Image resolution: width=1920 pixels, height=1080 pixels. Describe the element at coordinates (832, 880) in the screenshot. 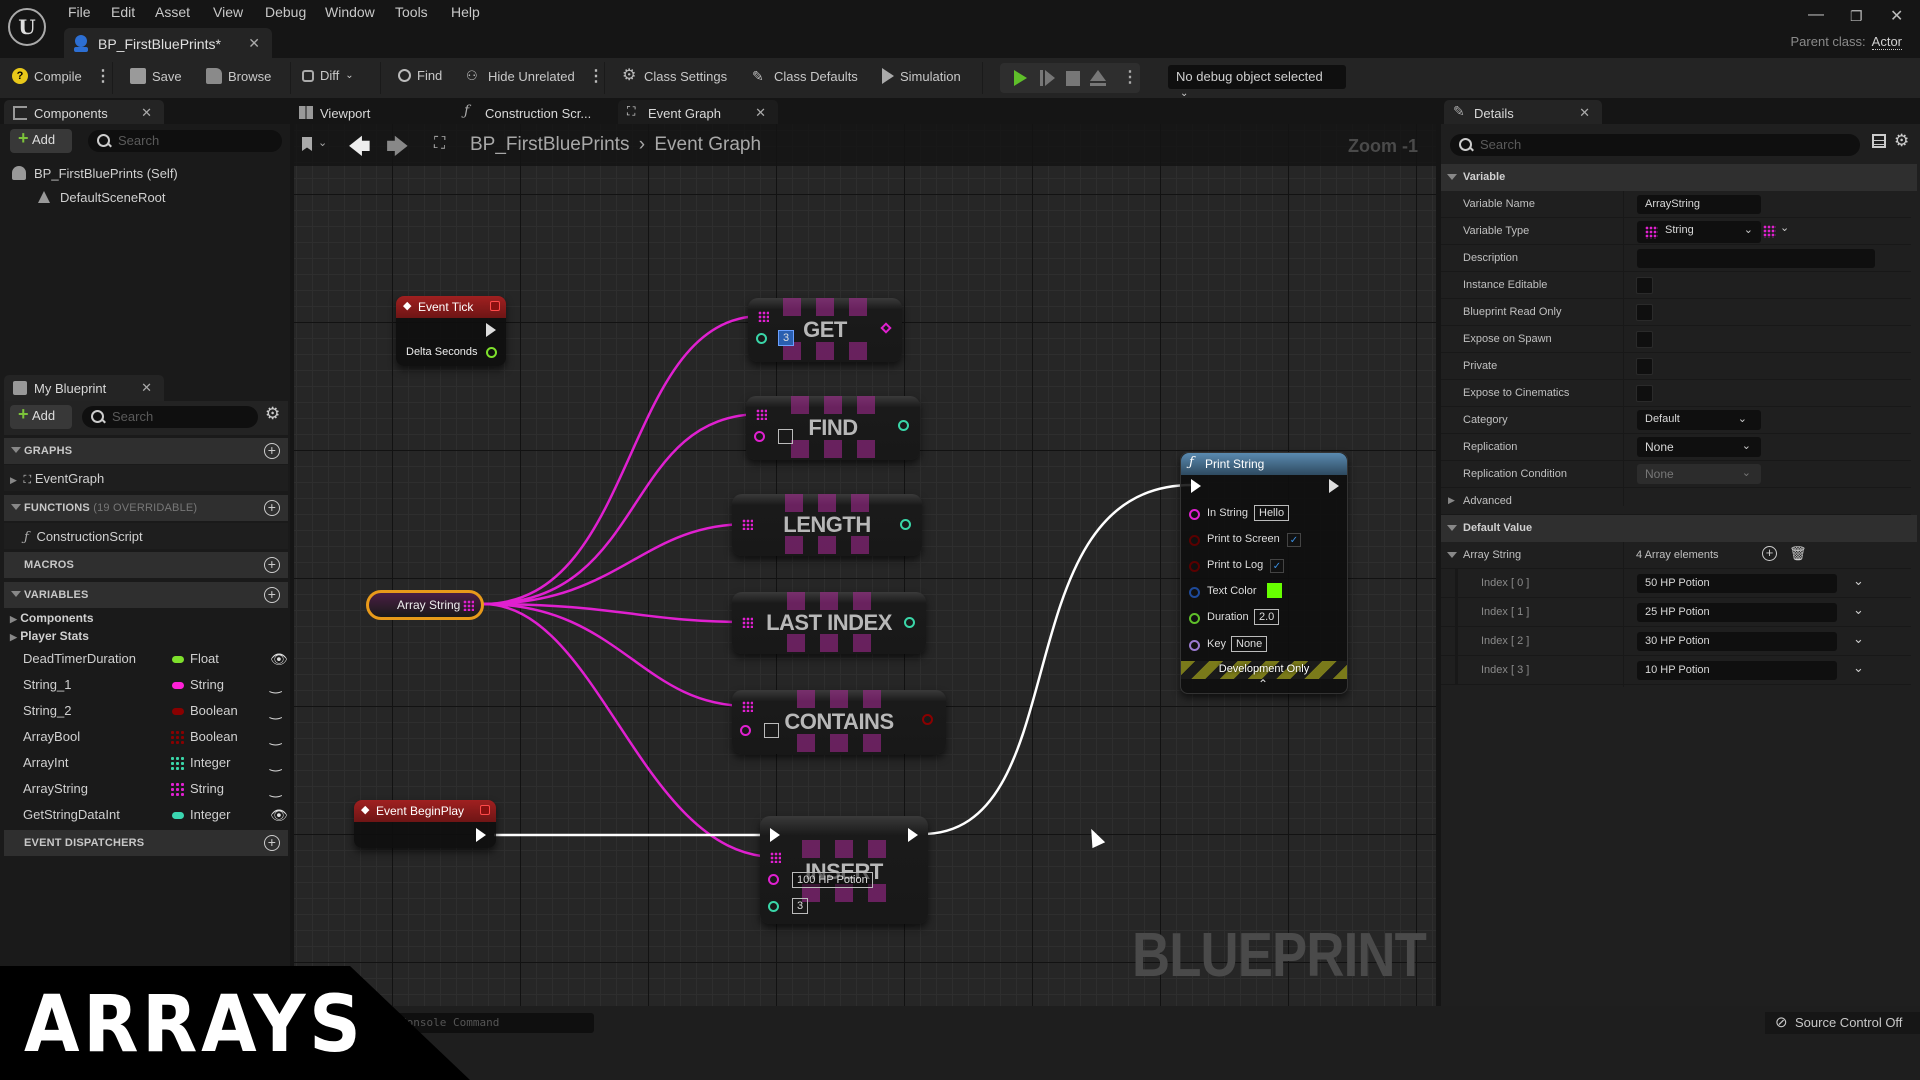

I see `insert-item-input: 100 HP Potion` at that location.